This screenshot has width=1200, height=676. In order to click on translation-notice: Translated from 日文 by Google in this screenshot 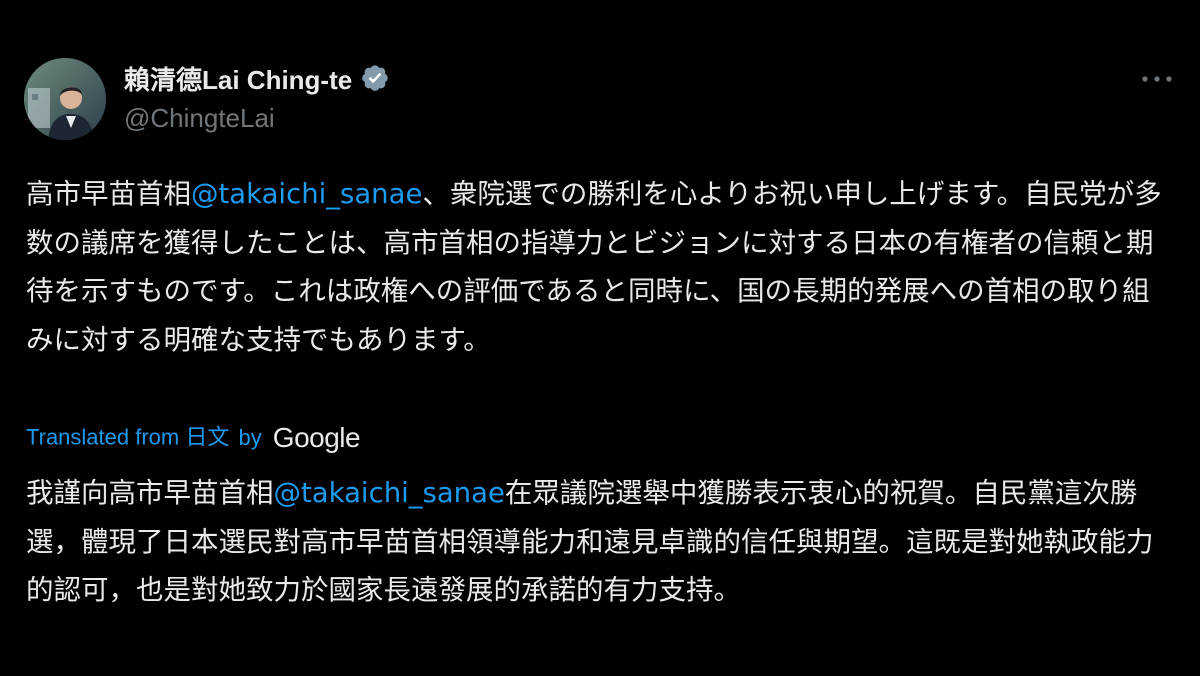, I will do `click(193, 437)`.